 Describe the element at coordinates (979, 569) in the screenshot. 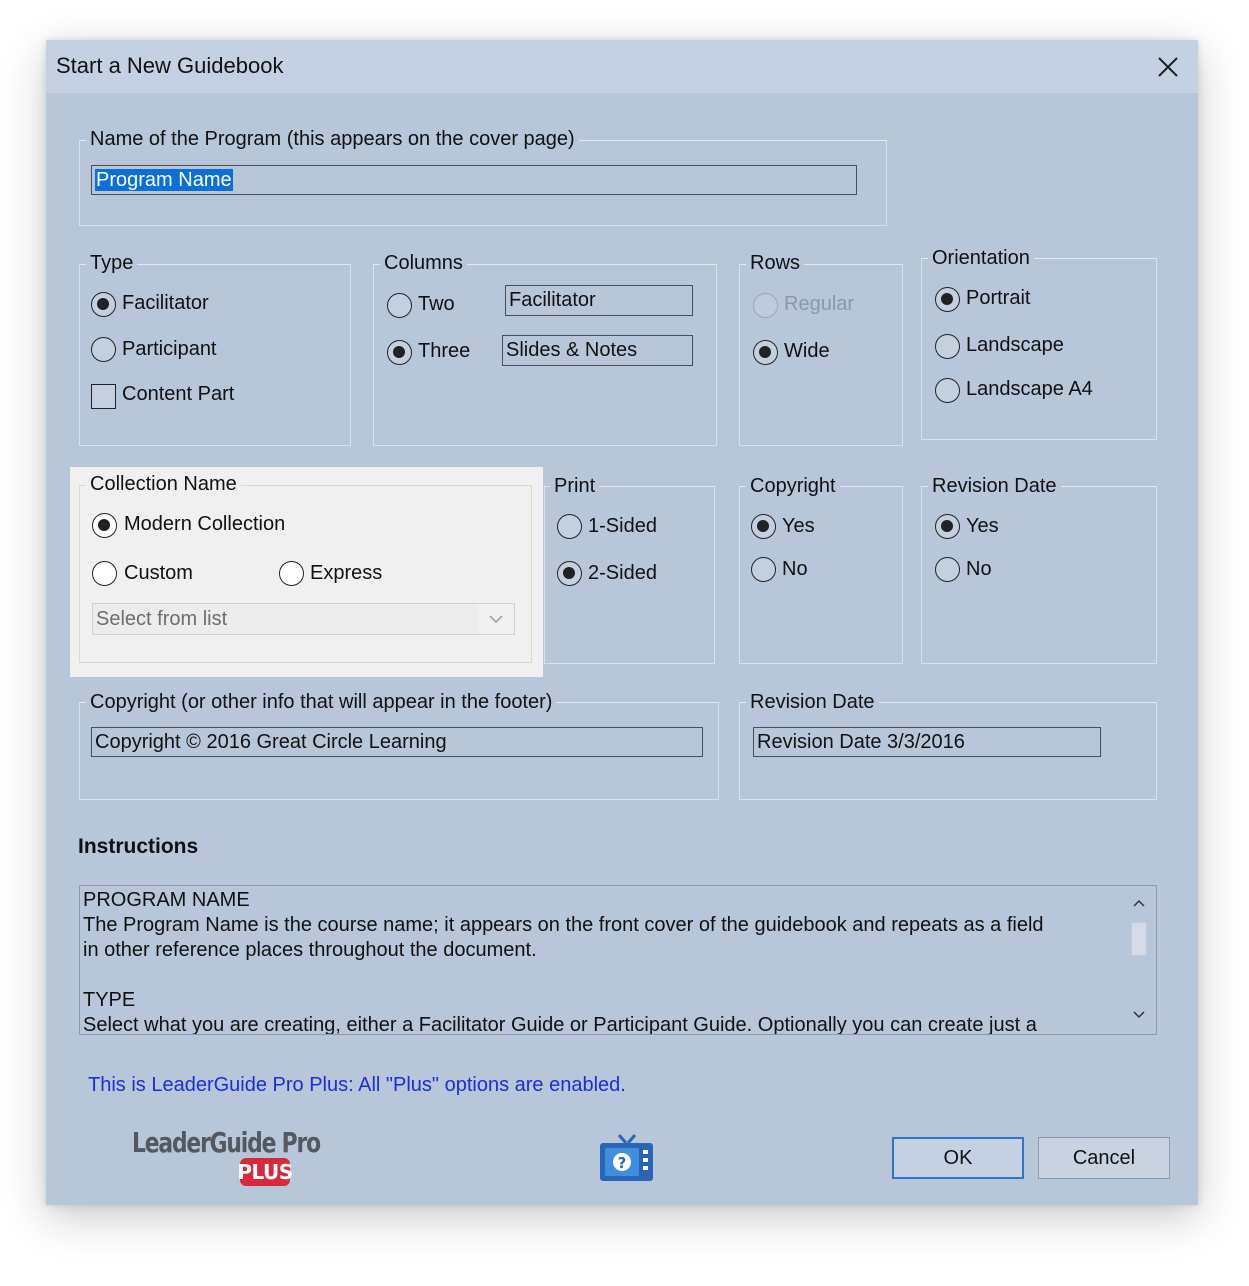

I see `revision-no-label: No` at that location.